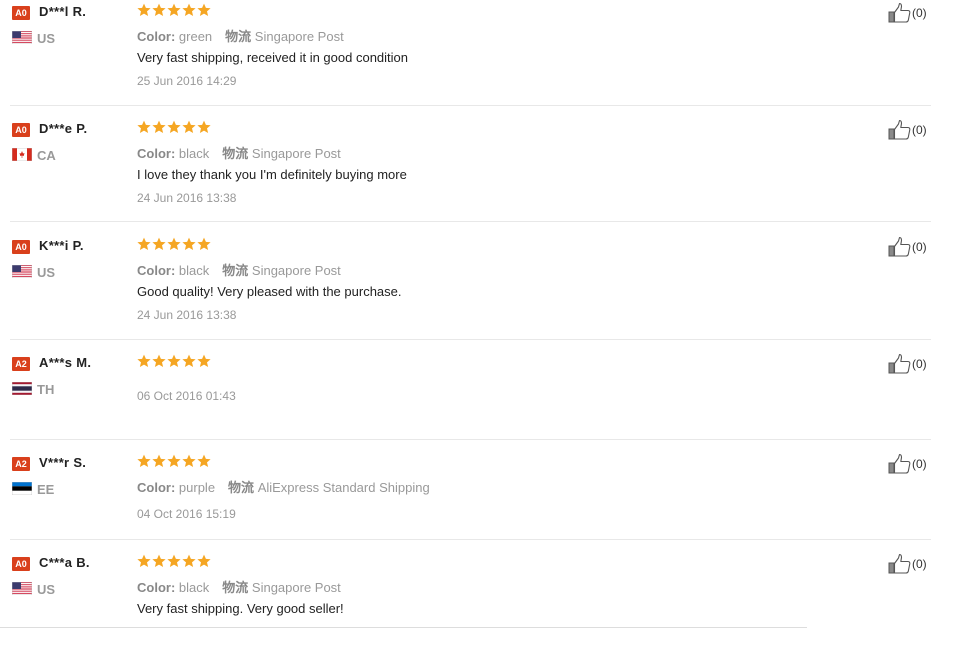  Describe the element at coordinates (63, 128) in the screenshot. I see `buyer-name: D***e P.` at that location.